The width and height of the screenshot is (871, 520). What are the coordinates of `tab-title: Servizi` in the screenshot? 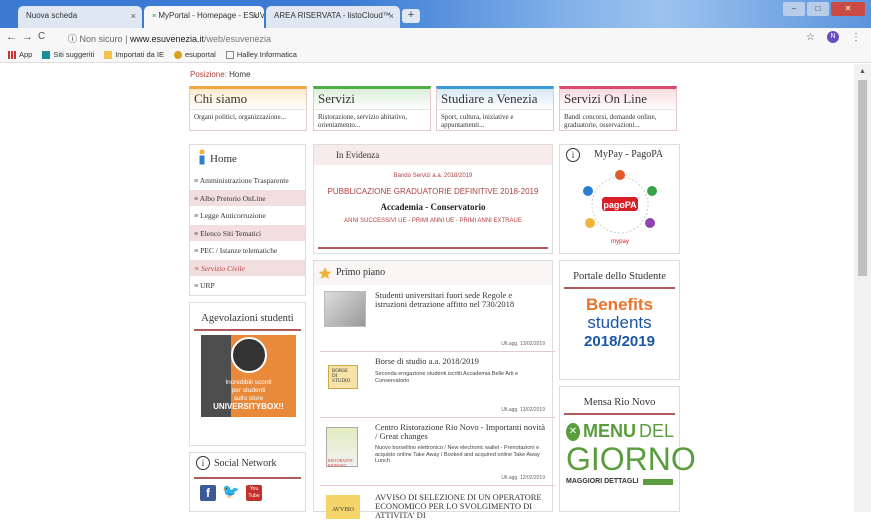 It's located at (372, 99).